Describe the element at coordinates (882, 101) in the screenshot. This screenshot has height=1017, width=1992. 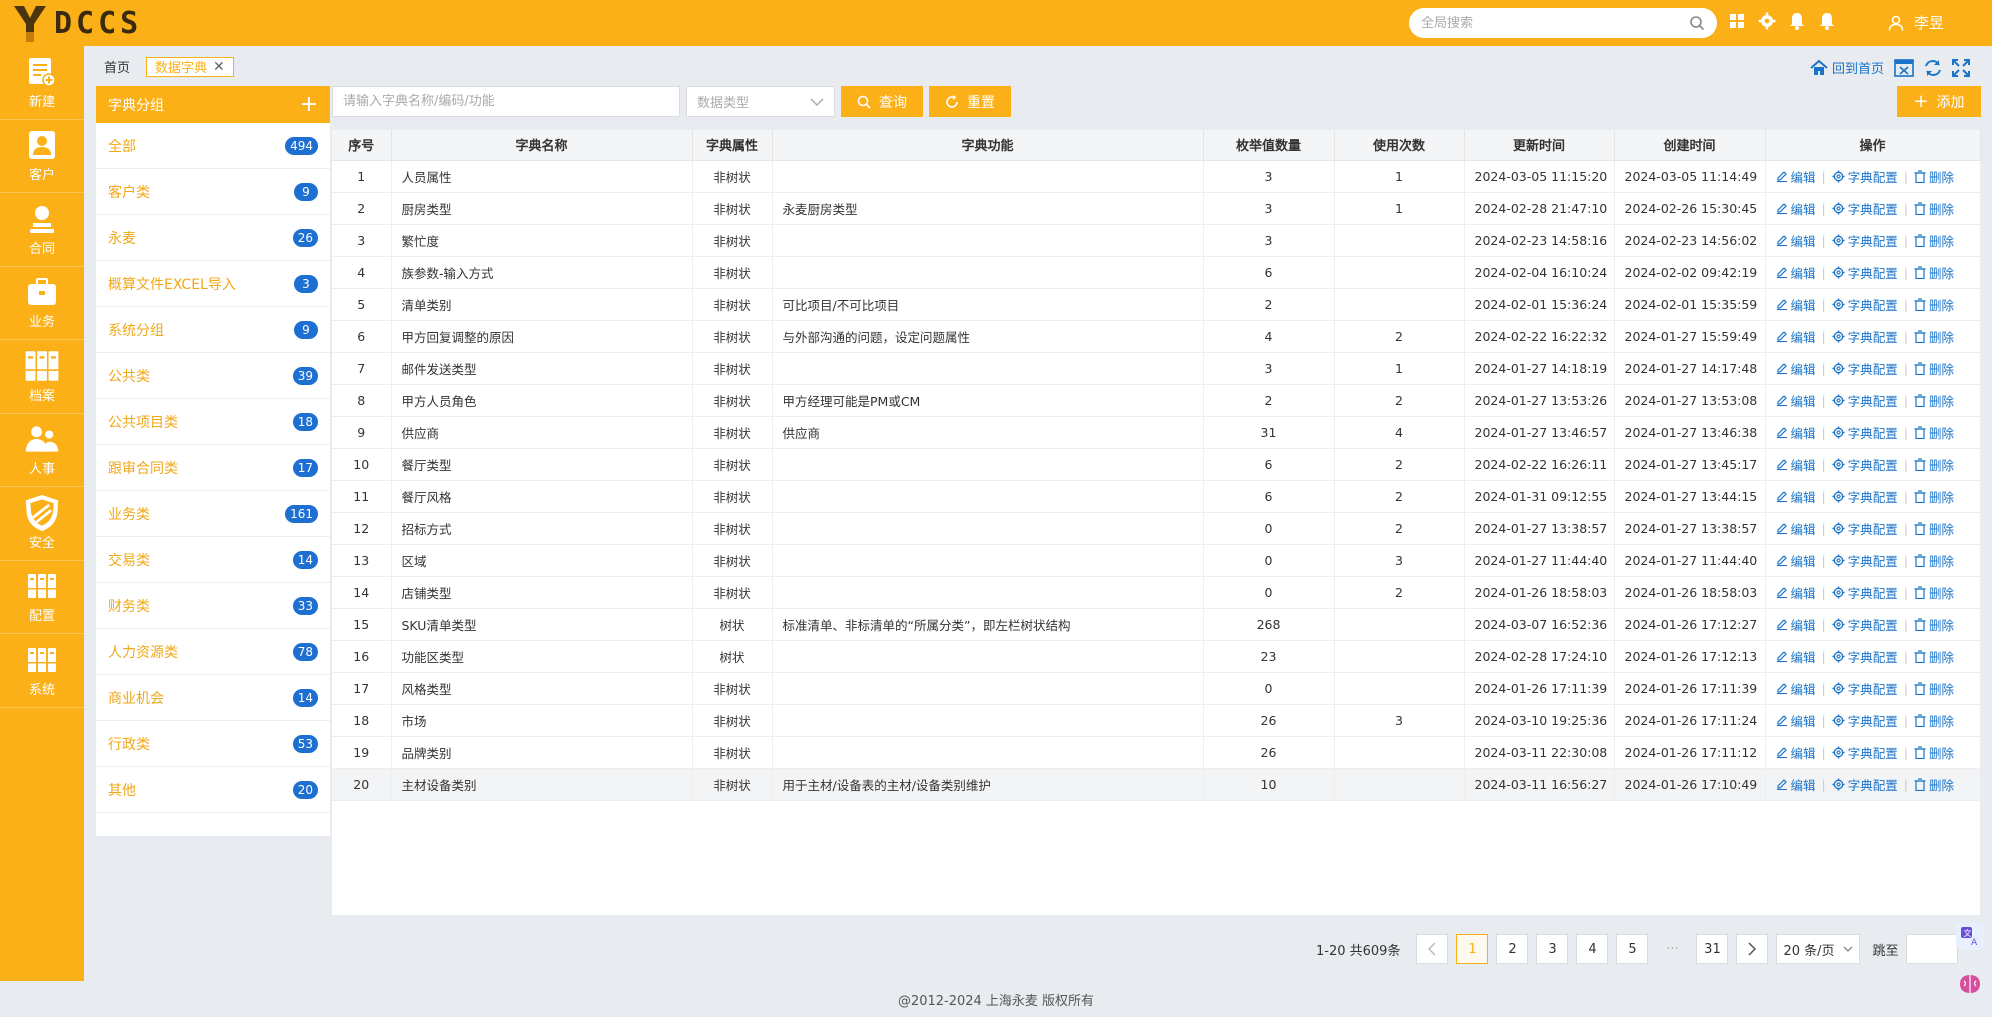
I see `query-button: 查询` at that location.